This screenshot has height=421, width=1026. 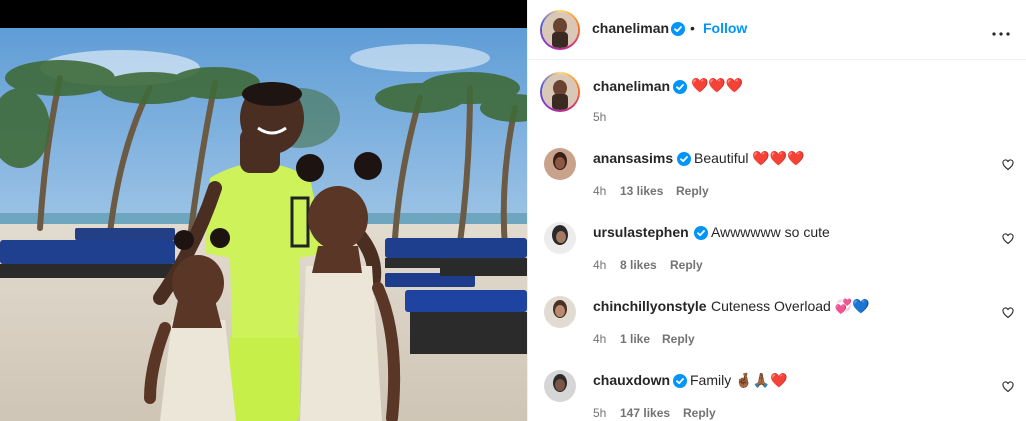 What do you see at coordinates (777, 98) in the screenshot?
I see `post-caption: chaneliman ❤️❤️❤️ 5h` at bounding box center [777, 98].